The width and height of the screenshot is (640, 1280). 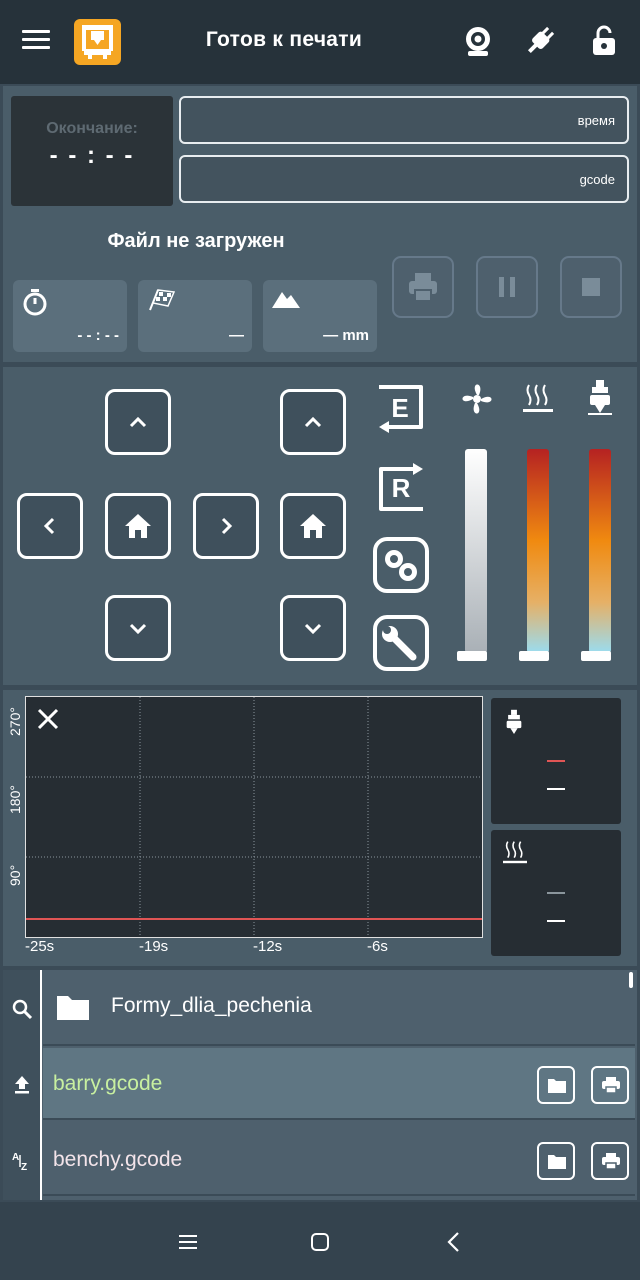 I want to click on unlocked-icon, so click(x=604, y=41).